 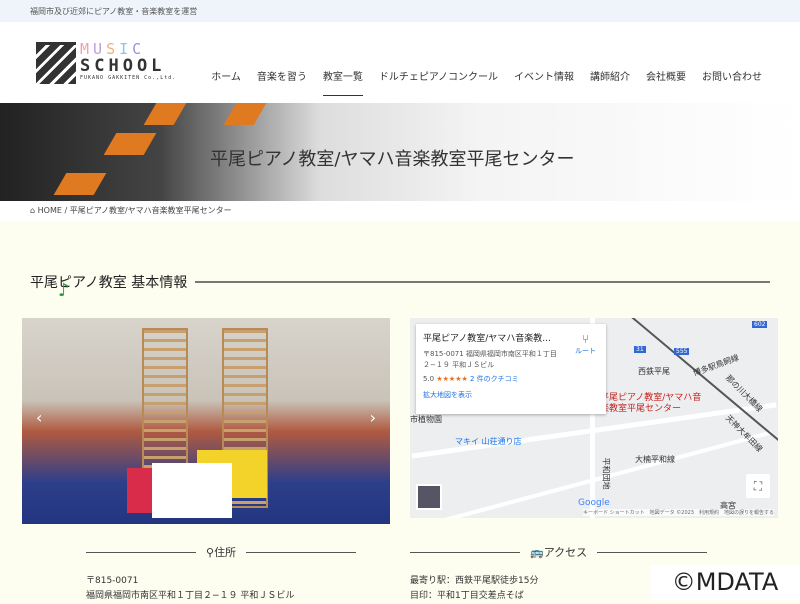 I want to click on nav-contact: お問い合わせ, so click(x=732, y=82).